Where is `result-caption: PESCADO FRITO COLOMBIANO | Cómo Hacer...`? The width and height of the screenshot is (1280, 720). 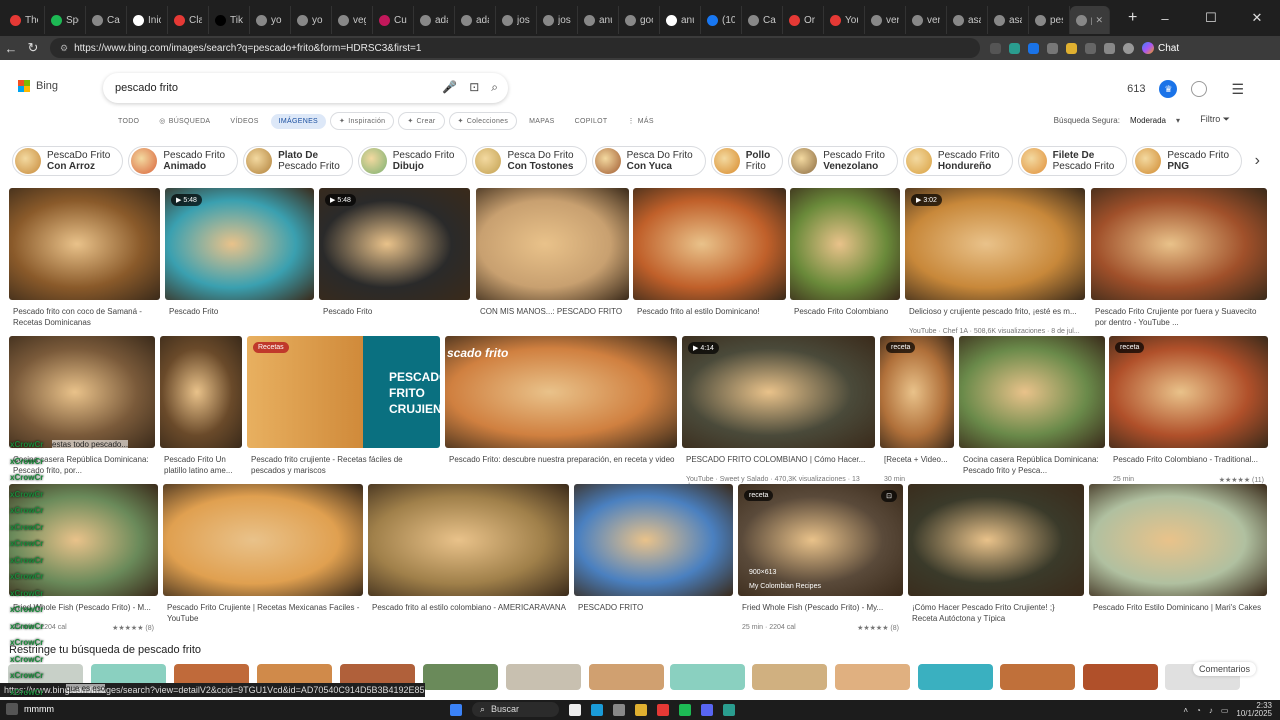 result-caption: PESCADO FRITO COLOMBIANO | Cómo Hacer... is located at coordinates (779, 465).